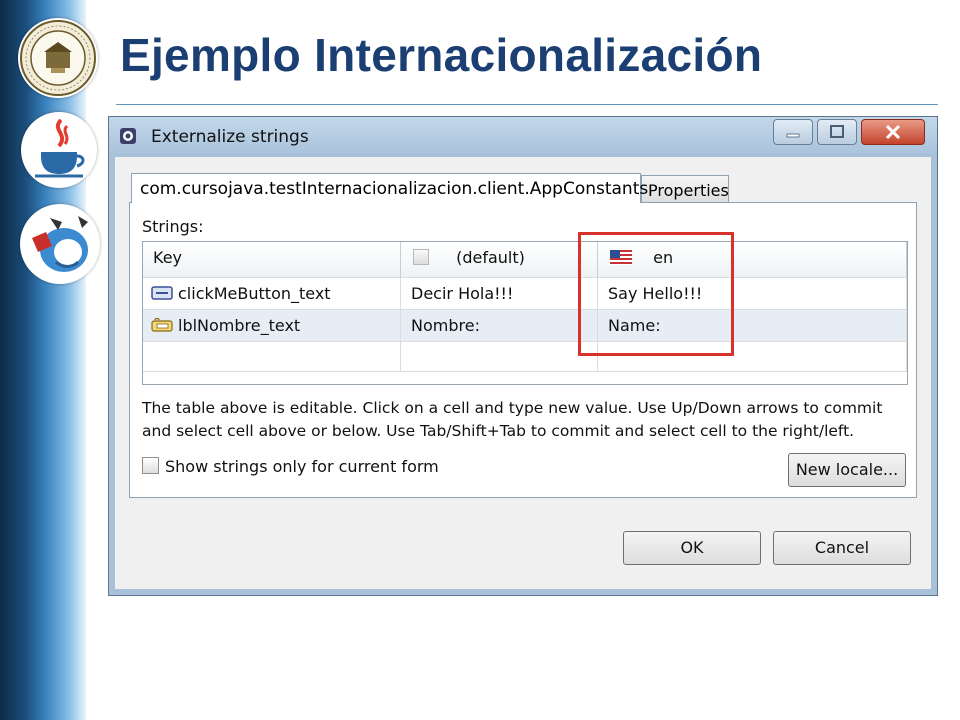  I want to click on key-text: lblNombre_text, so click(239, 325).